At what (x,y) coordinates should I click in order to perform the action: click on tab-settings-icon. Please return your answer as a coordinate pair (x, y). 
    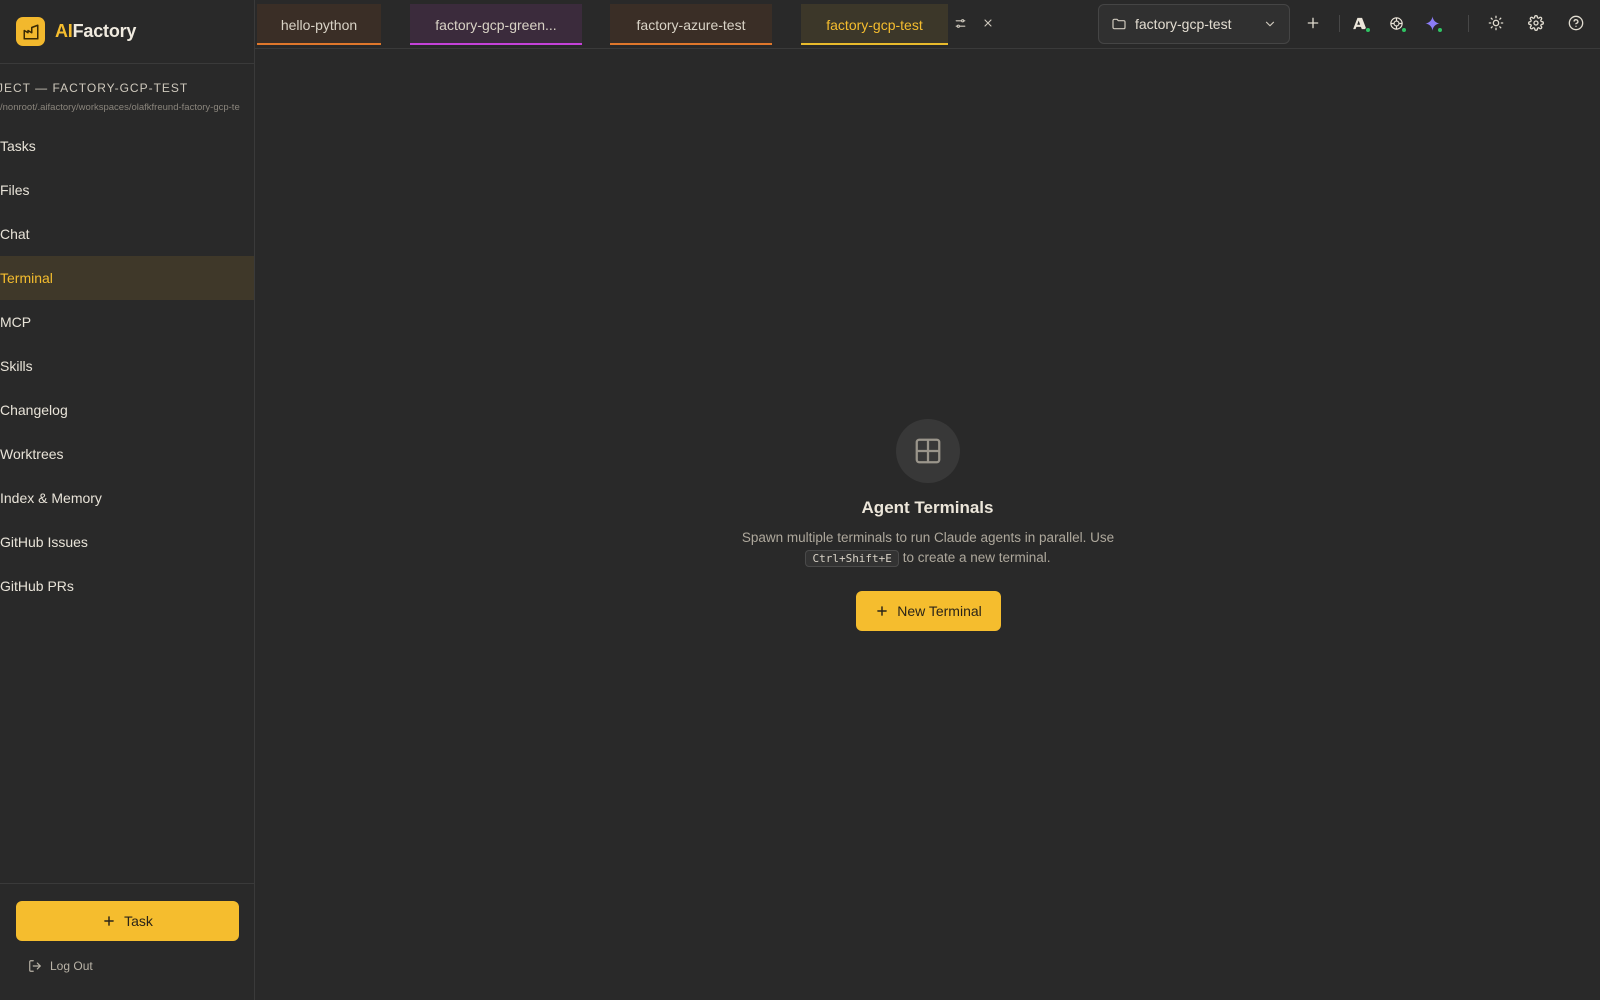
    Looking at the image, I should click on (960, 23).